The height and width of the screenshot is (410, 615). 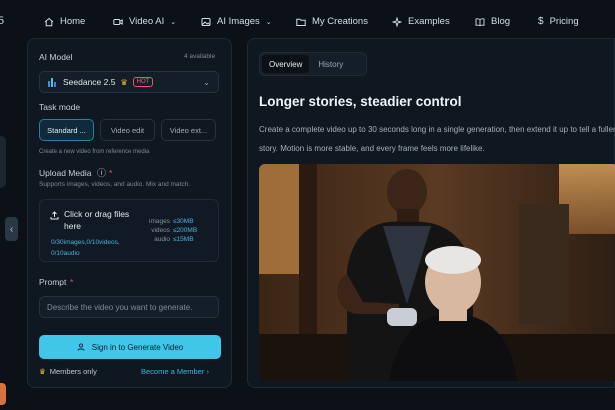 I want to click on limit-row: images ≤30MB, so click(x=171, y=221).